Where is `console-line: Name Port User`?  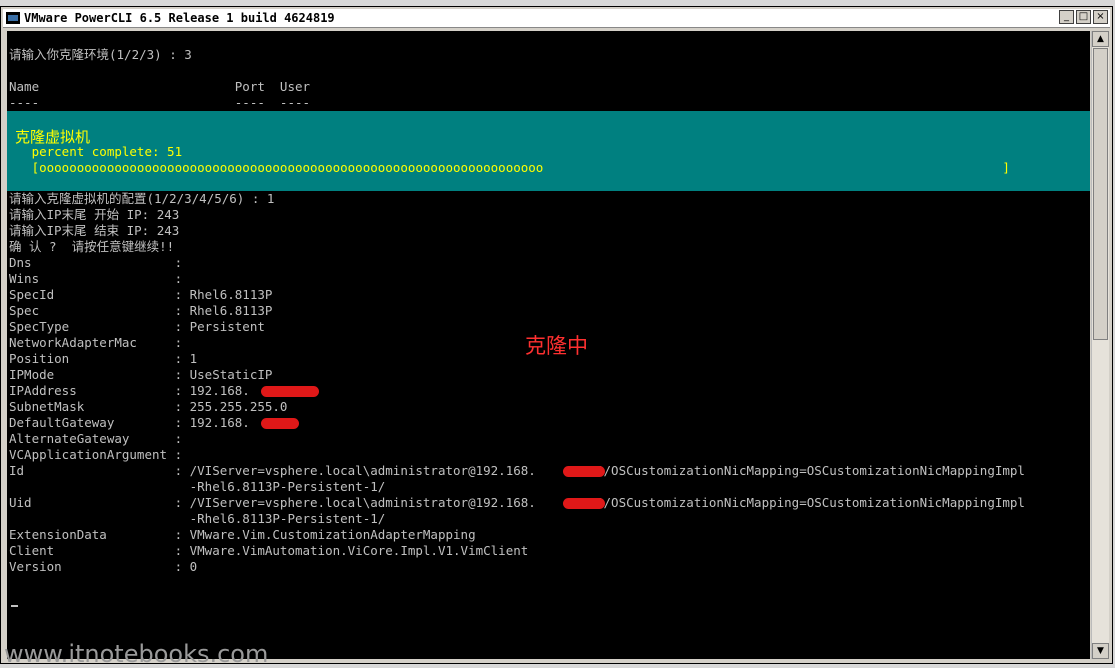 console-line: Name Port User is located at coordinates (160, 86).